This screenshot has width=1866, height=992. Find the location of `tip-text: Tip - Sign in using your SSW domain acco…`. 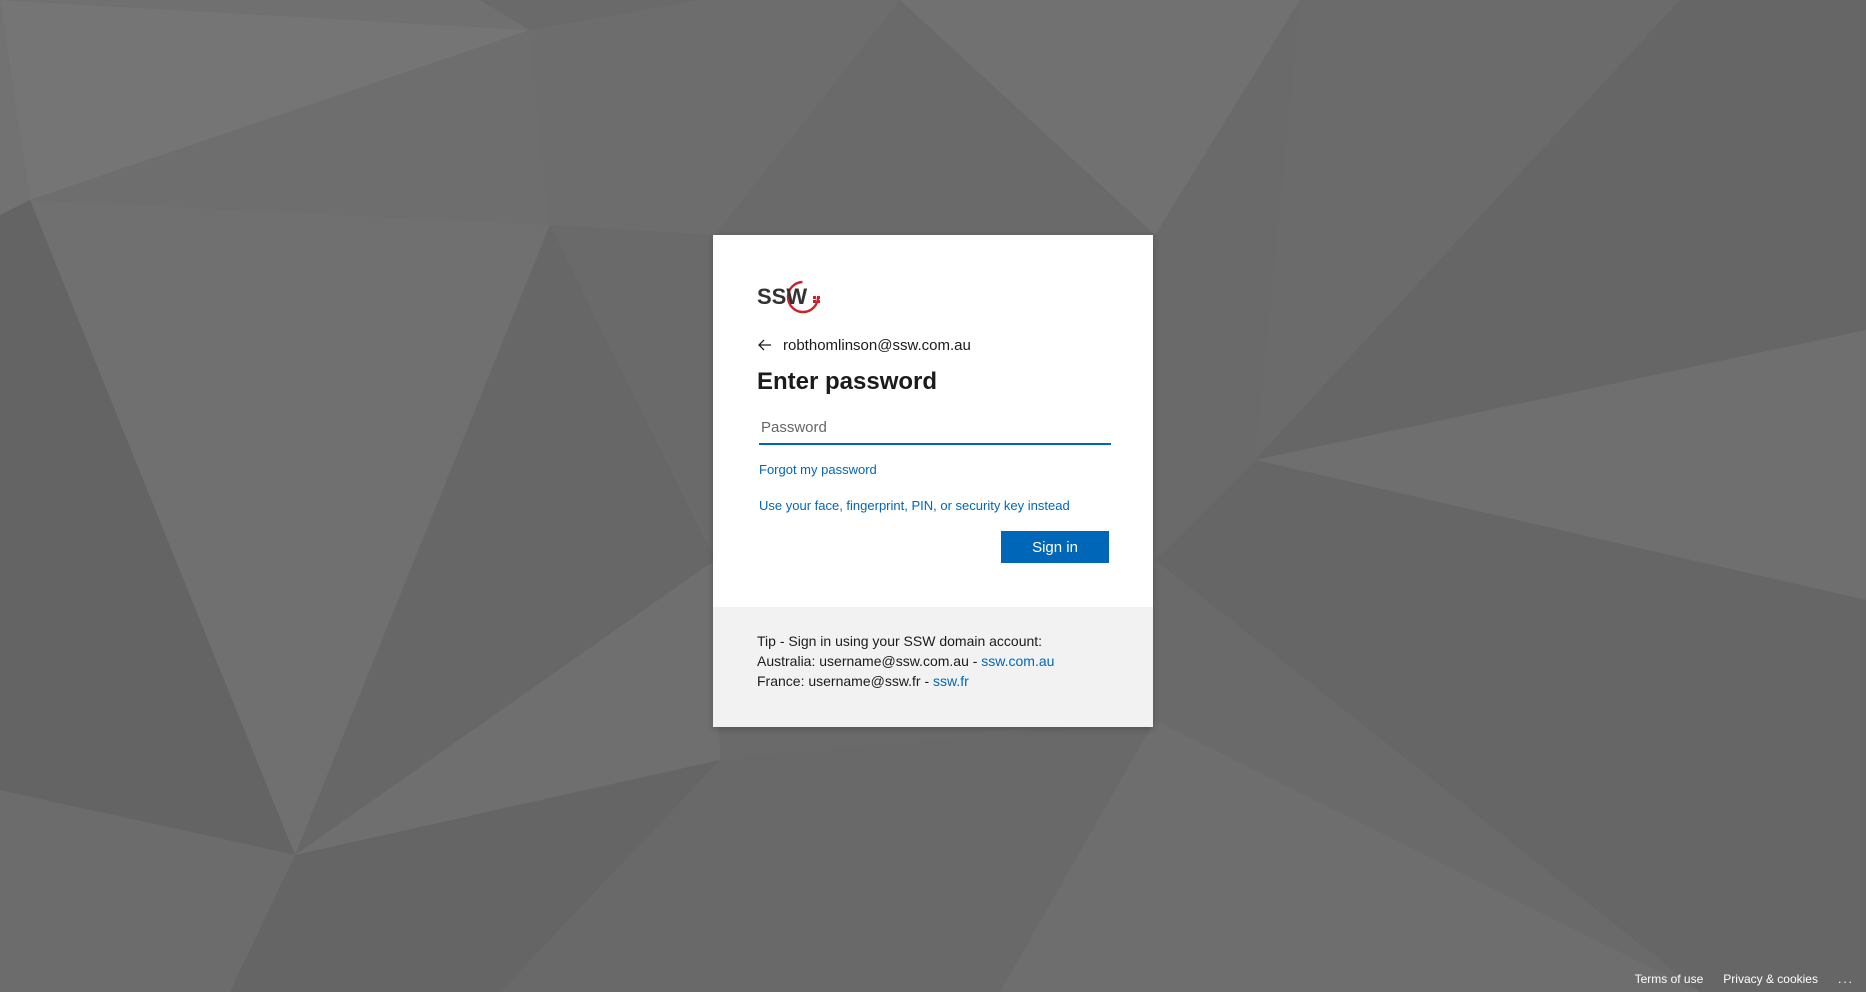

tip-text: Tip - Sign in using your SSW domain acco… is located at coordinates (905, 661).